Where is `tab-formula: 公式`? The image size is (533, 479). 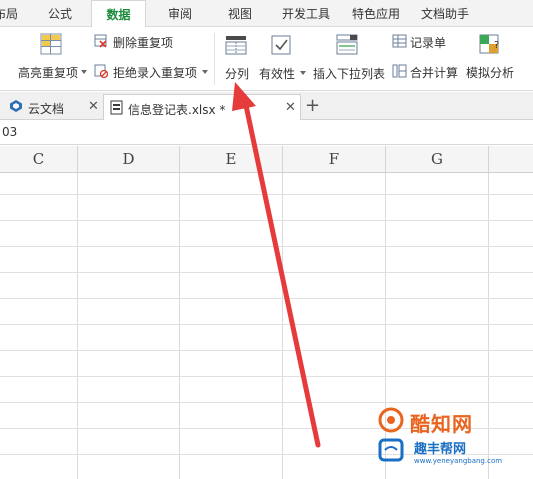
tab-formula: 公式 is located at coordinates (60, 13).